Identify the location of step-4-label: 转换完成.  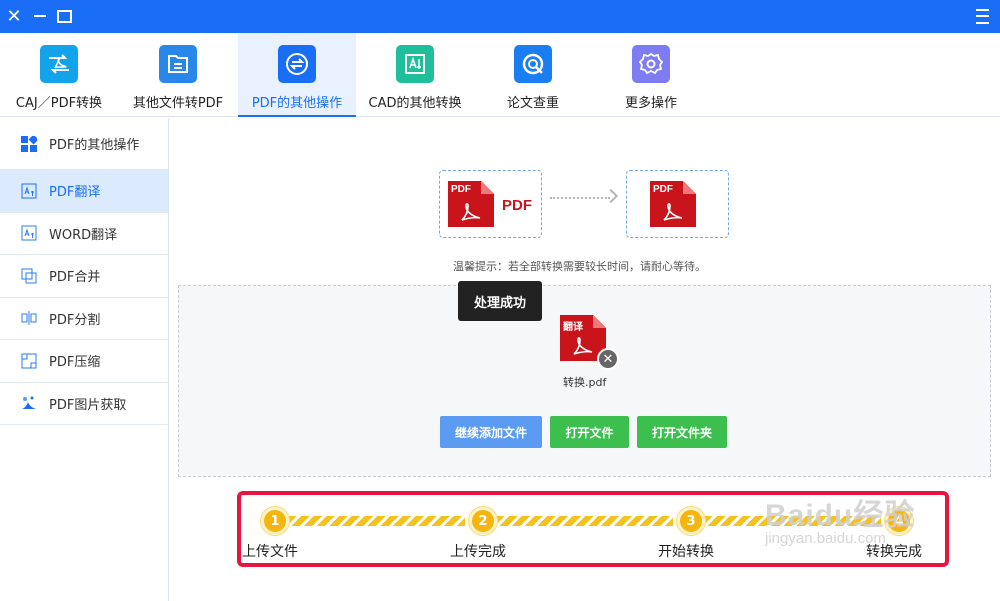
(894, 552).